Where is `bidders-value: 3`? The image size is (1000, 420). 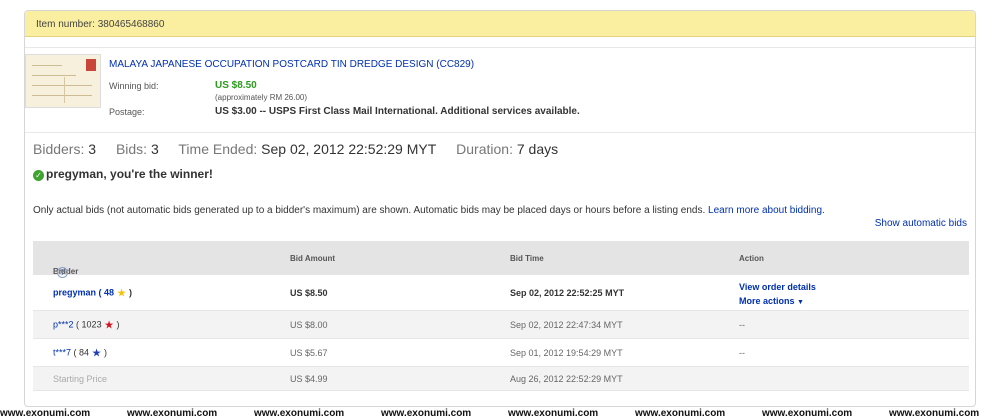 bidders-value: 3 is located at coordinates (92, 149).